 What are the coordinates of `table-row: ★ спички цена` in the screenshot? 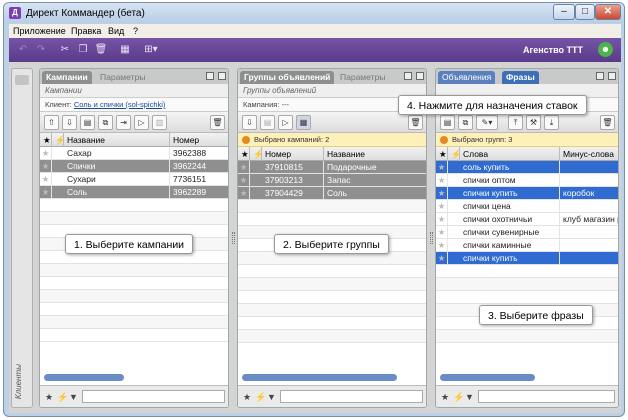 It's located at (527, 206).